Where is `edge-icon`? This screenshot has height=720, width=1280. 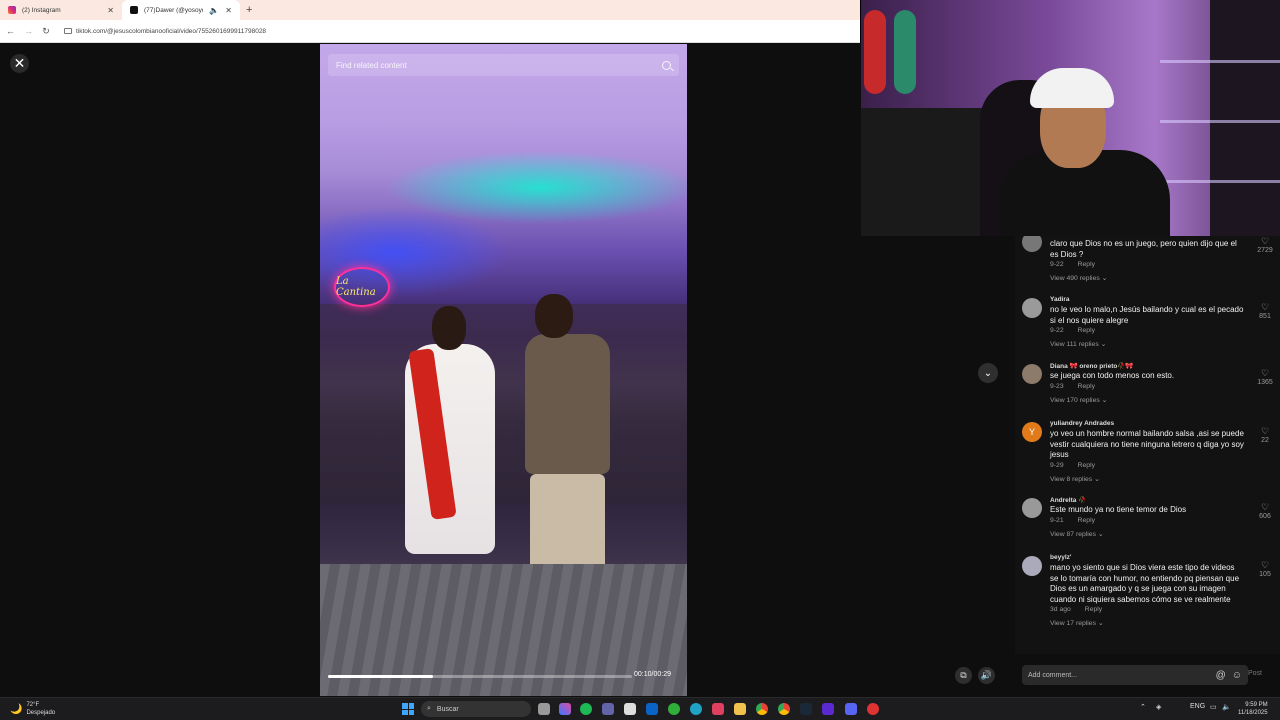 edge-icon is located at coordinates (696, 709).